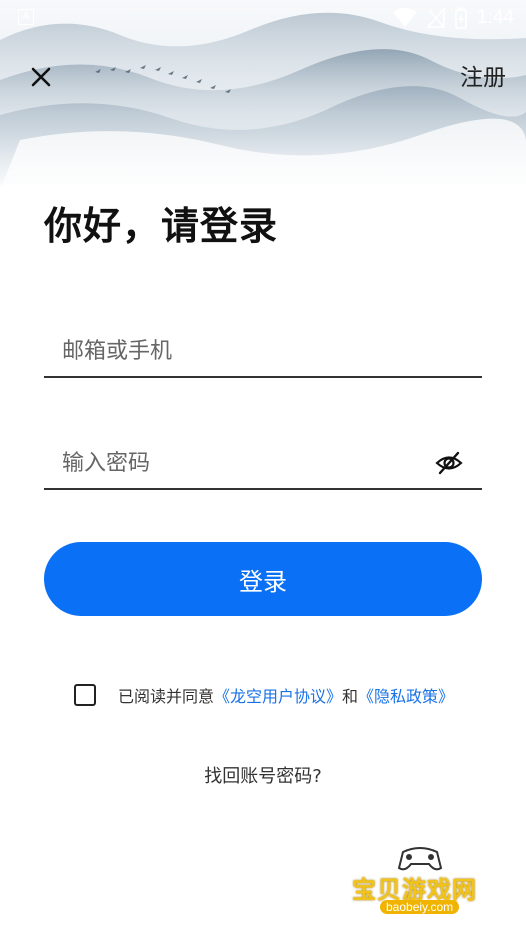  Describe the element at coordinates (449, 463) in the screenshot. I see `eye-off-icon` at that location.